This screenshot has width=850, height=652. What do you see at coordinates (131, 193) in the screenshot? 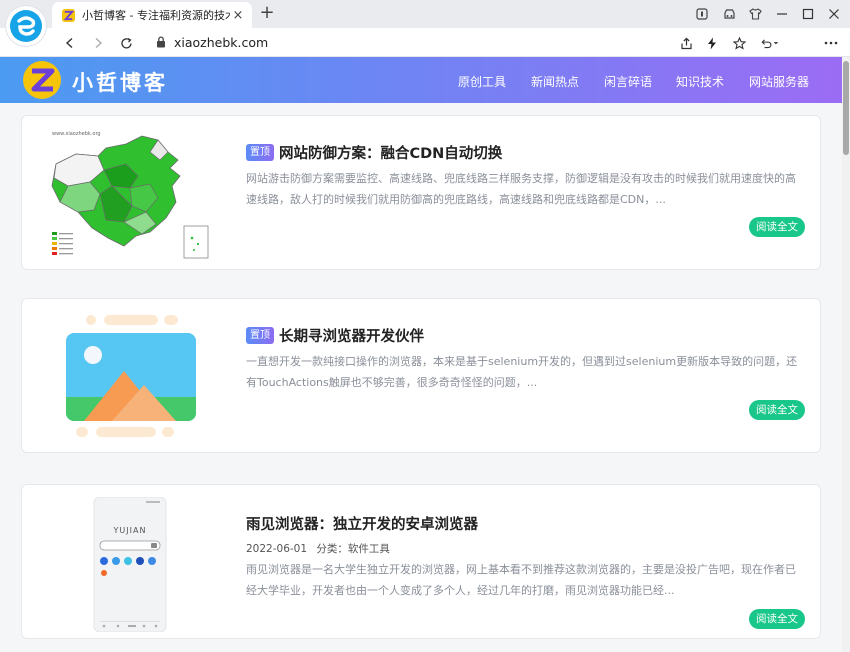
I see `china-map-thumbnail: www.xiaozhebk.org` at bounding box center [131, 193].